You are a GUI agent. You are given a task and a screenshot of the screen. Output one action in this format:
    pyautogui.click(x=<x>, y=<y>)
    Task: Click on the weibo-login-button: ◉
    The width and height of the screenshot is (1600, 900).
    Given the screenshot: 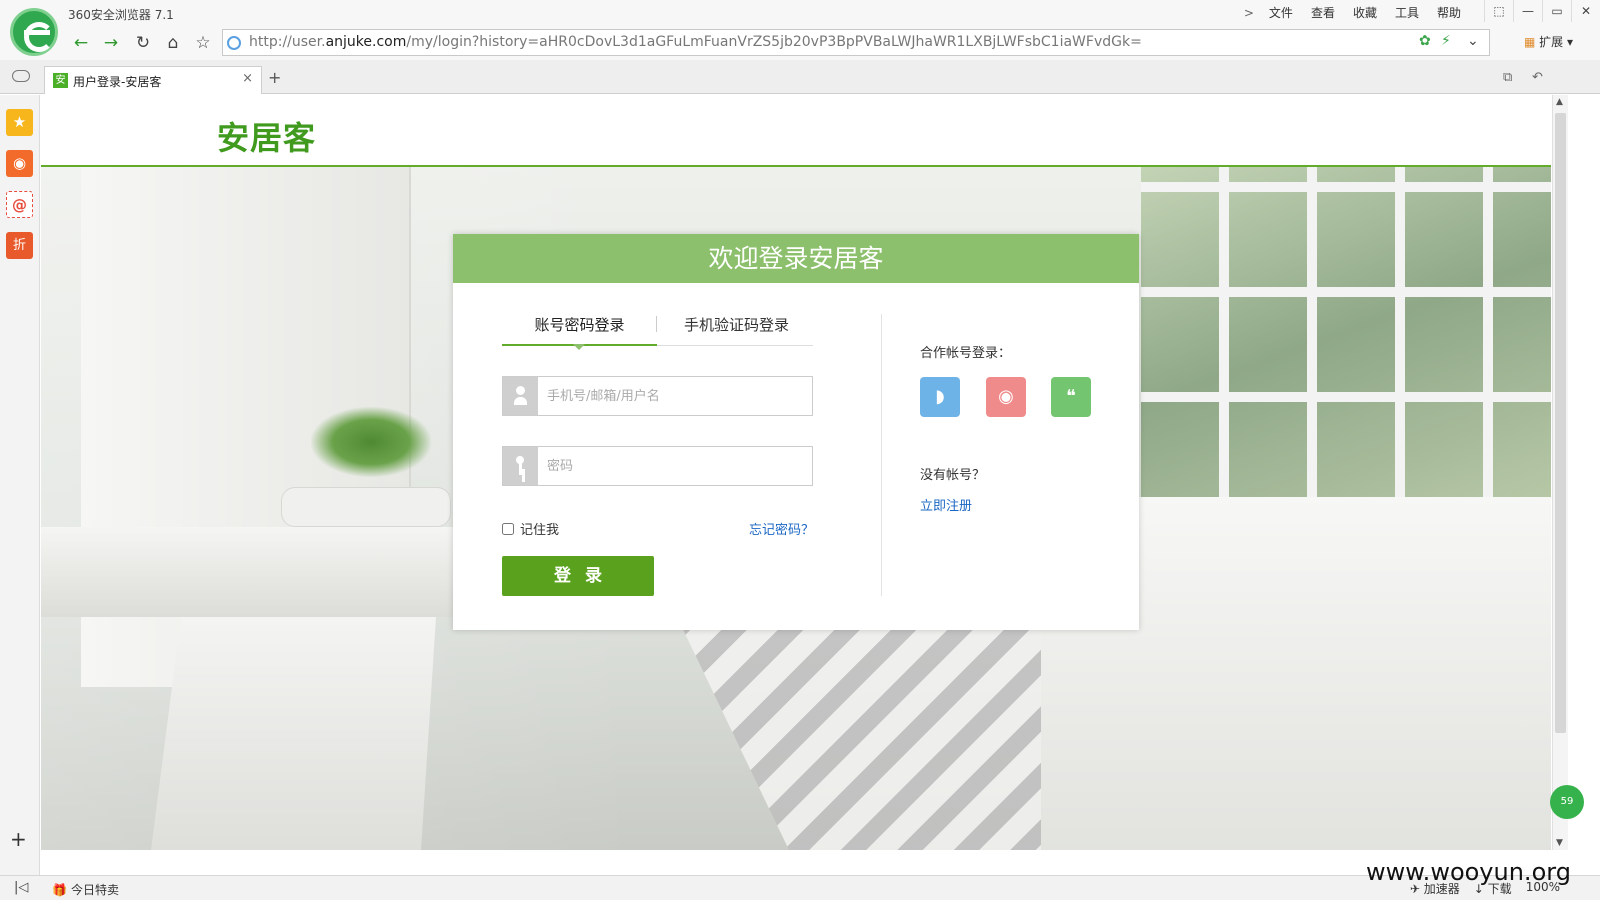 What is the action you would take?
    pyautogui.click(x=1006, y=397)
    